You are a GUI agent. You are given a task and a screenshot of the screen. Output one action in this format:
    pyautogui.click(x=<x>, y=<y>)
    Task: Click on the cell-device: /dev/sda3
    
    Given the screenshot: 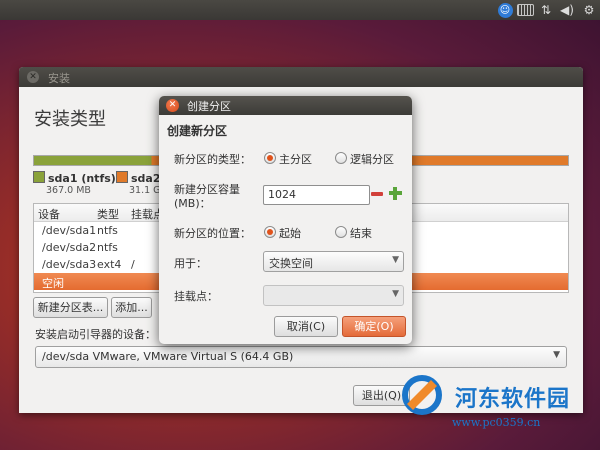 What is the action you would take?
    pyautogui.click(x=69, y=264)
    